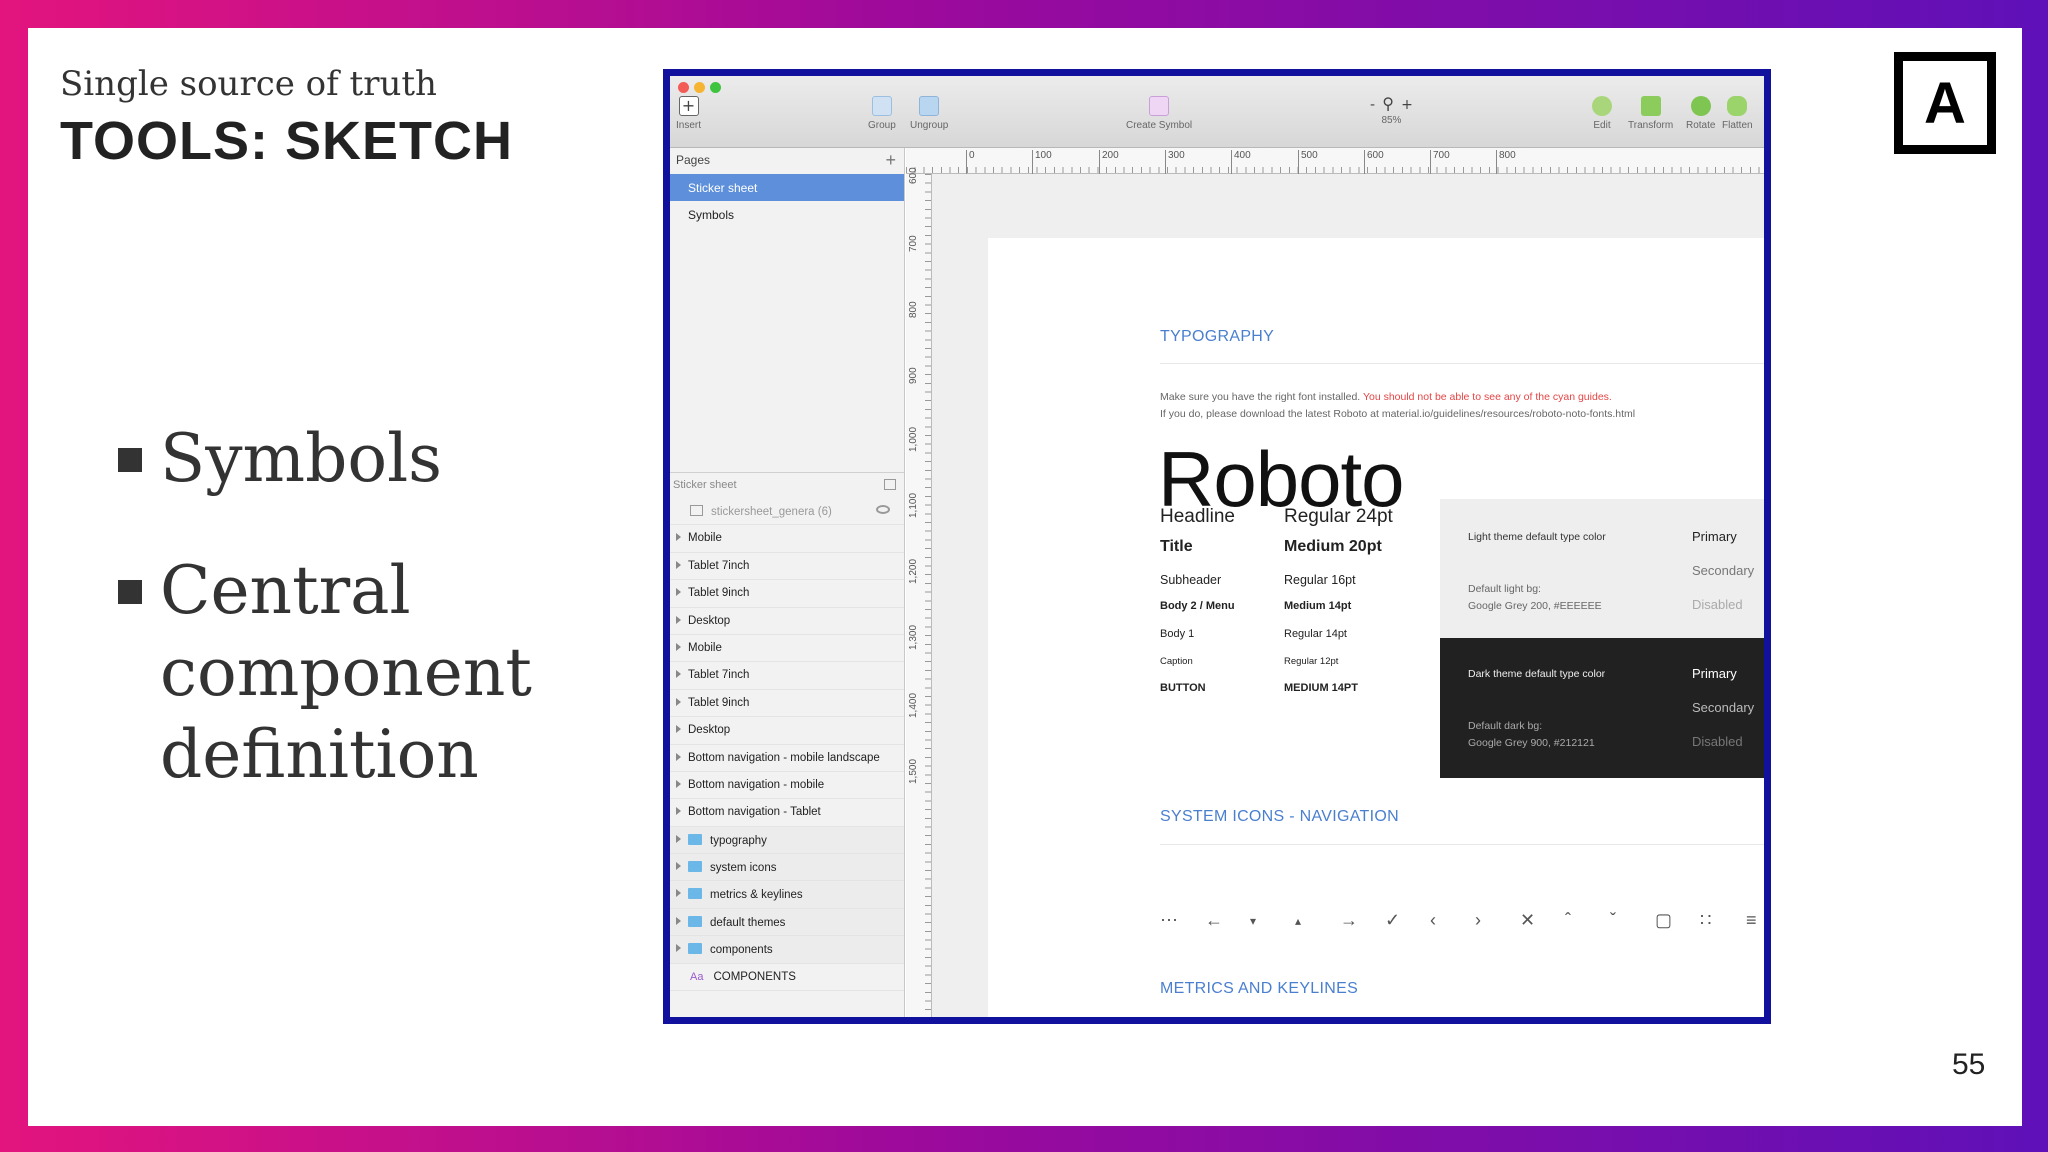 The width and height of the screenshot is (2048, 1152). Describe the element at coordinates (787, 758) in the screenshot. I see `artboard-layer: Bottom navigation - mobile landscape` at that location.